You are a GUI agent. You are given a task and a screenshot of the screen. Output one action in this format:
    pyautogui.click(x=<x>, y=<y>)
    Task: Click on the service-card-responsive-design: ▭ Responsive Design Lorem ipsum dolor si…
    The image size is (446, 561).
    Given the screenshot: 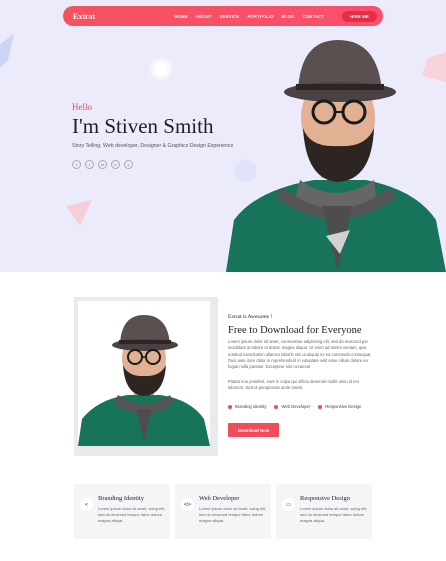 What is the action you would take?
    pyautogui.click(x=324, y=511)
    